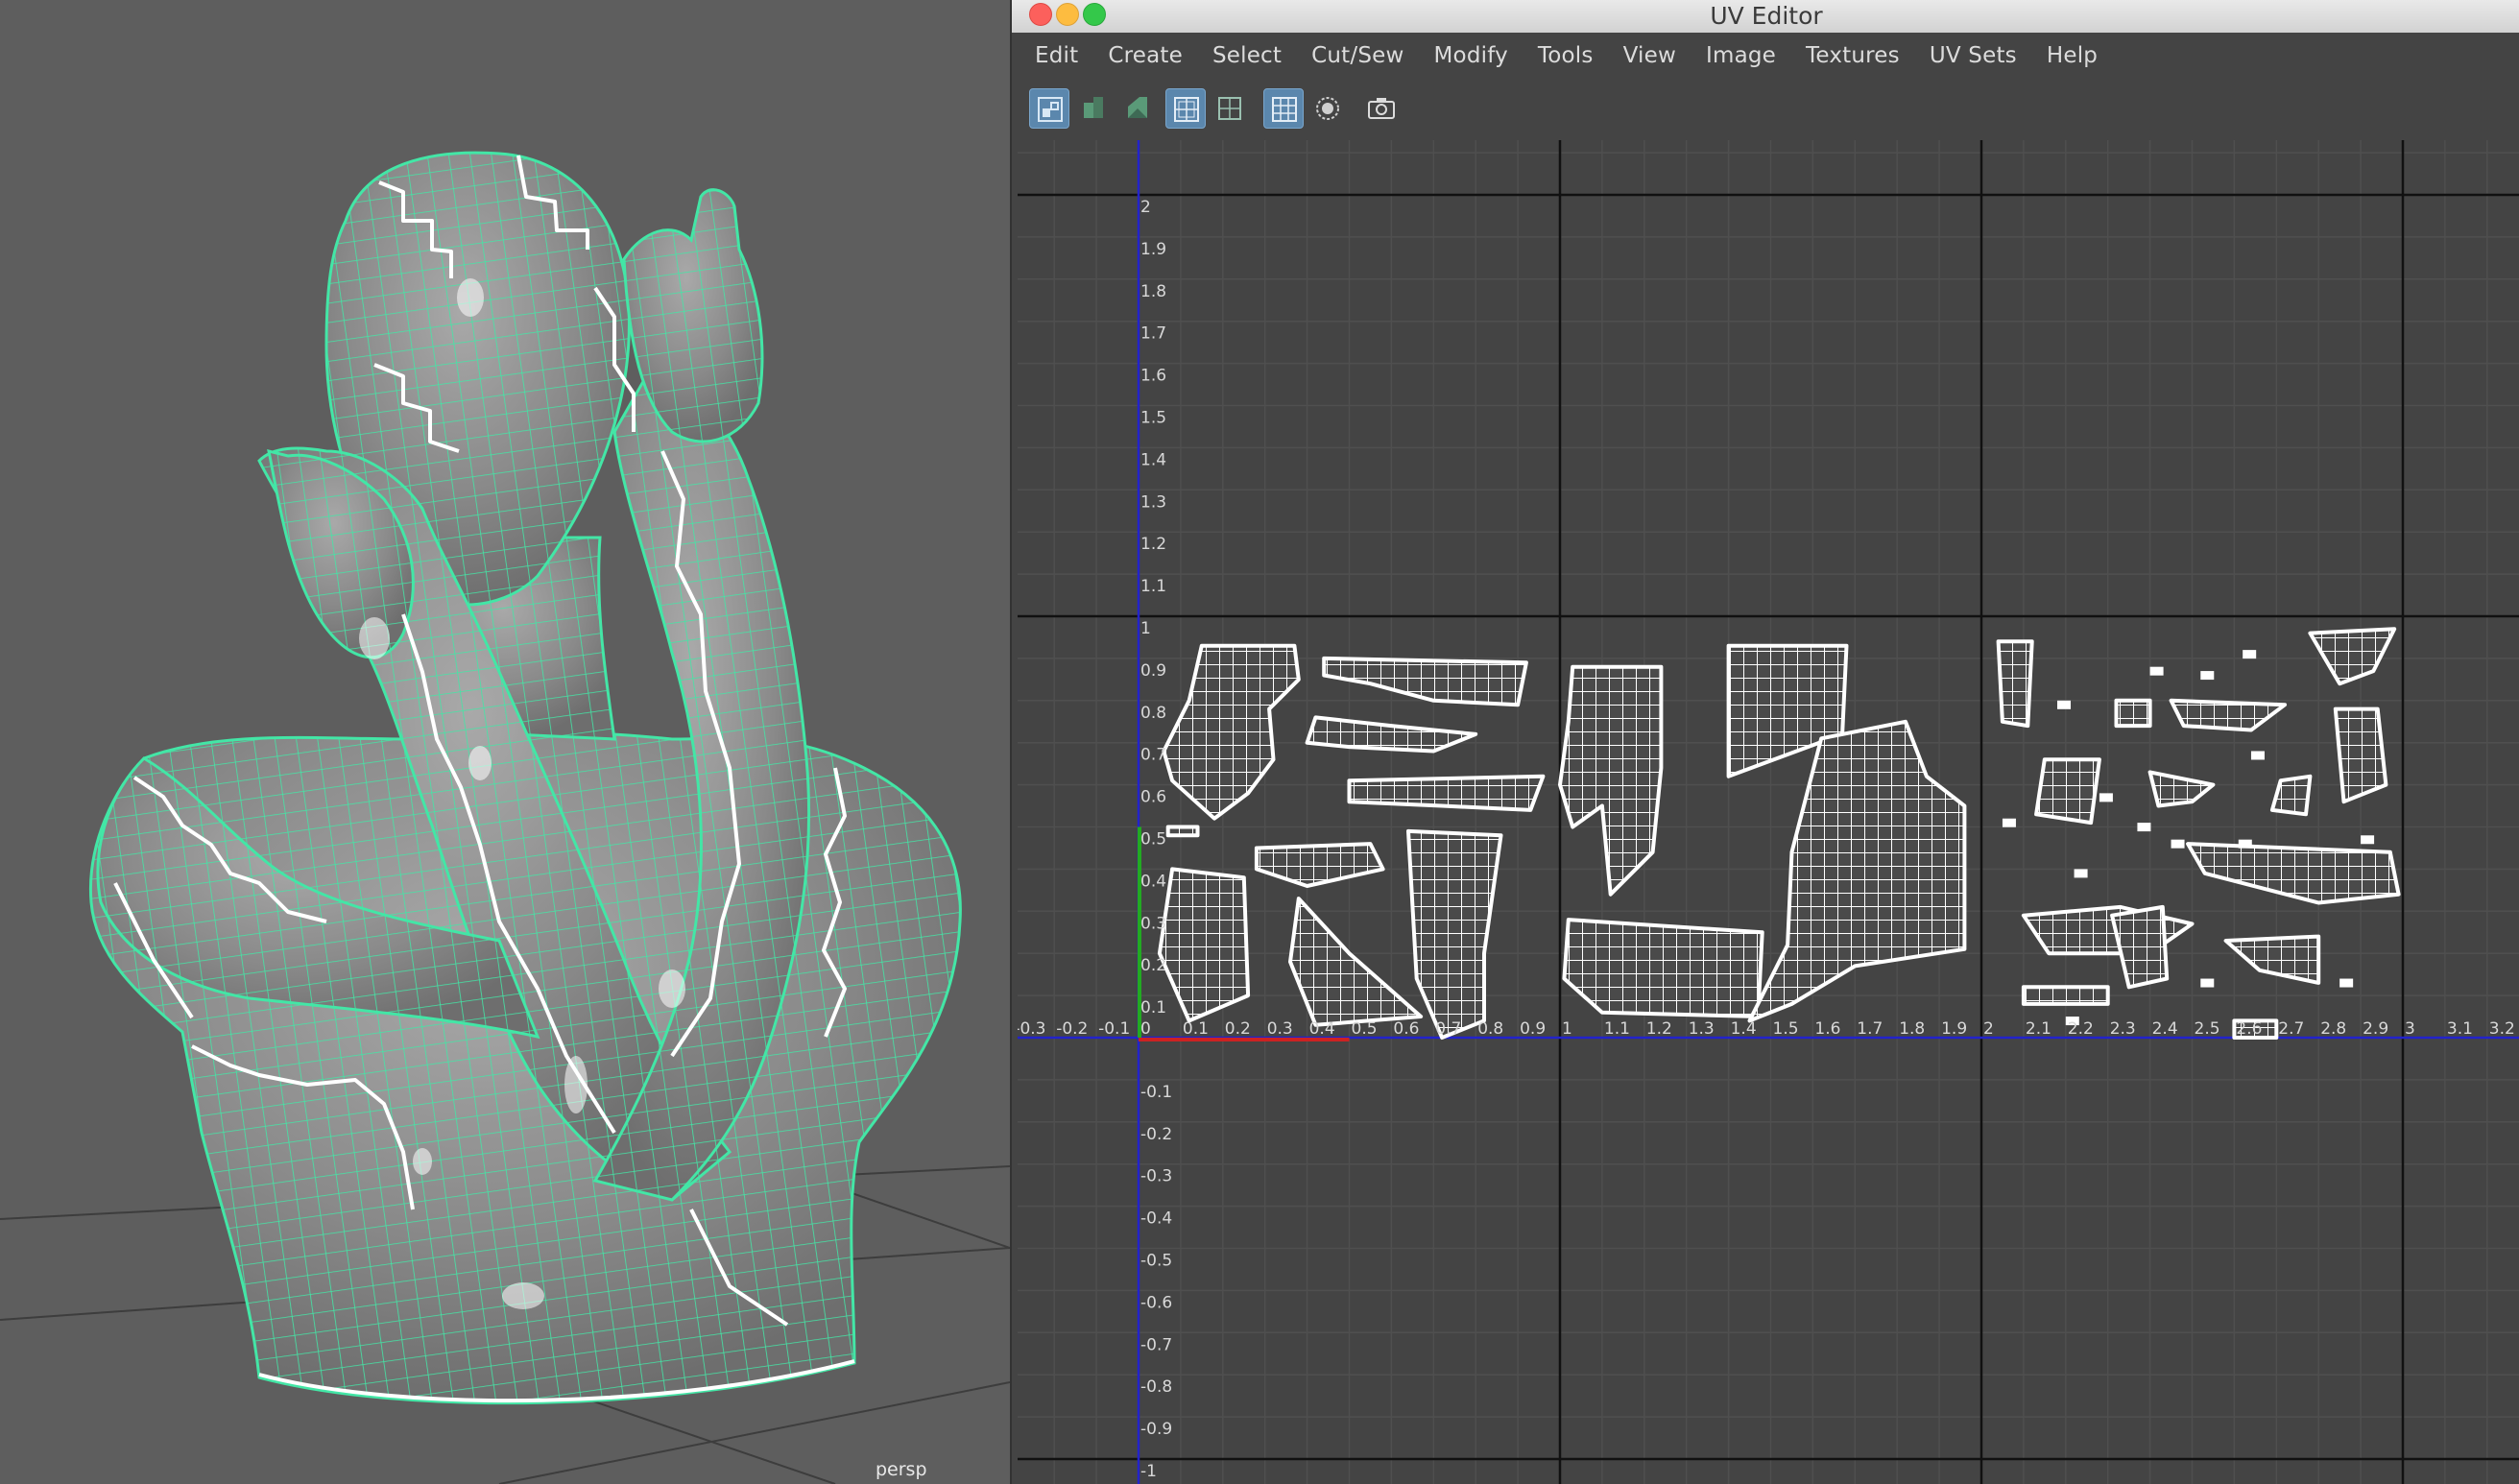 Image resolution: width=2519 pixels, height=1484 pixels. Describe the element at coordinates (902, 1469) in the screenshot. I see `camera-label: persp` at that location.